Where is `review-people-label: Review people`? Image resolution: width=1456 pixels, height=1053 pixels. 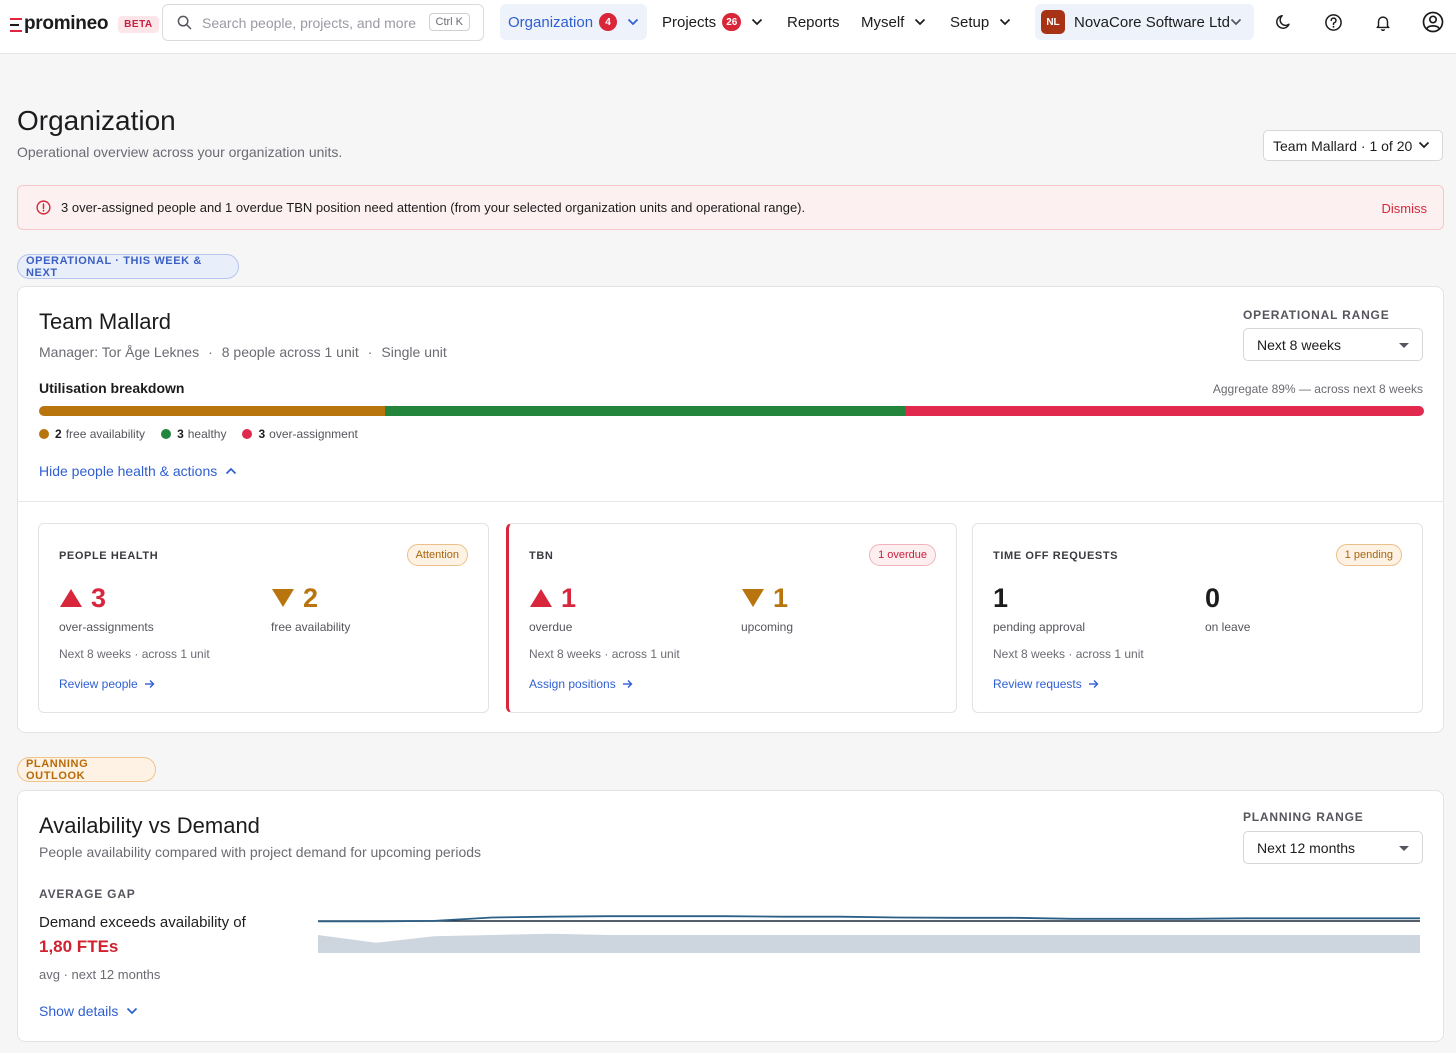 review-people-label: Review people is located at coordinates (98, 684).